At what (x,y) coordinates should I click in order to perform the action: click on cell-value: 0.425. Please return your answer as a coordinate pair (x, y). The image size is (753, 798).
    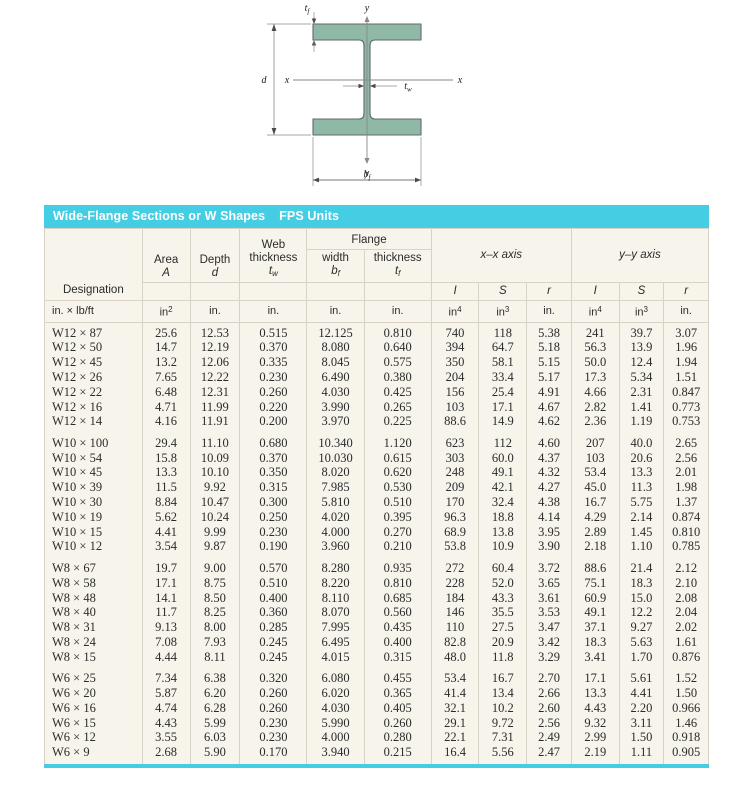
    Looking at the image, I should click on (397, 392).